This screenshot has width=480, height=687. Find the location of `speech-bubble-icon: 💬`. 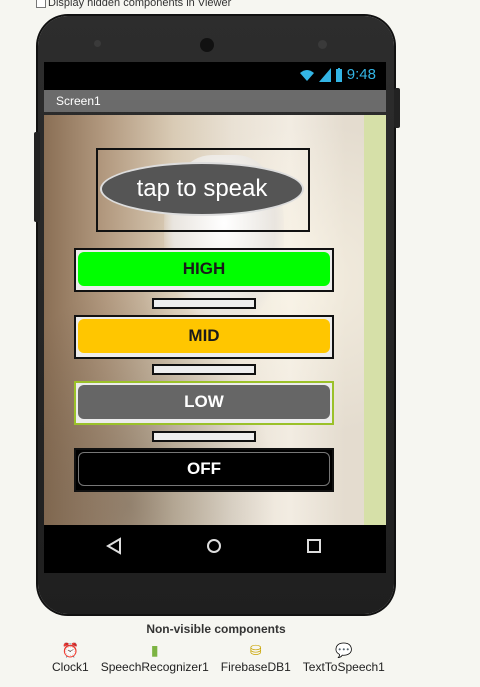

speech-bubble-icon: 💬 is located at coordinates (344, 649).